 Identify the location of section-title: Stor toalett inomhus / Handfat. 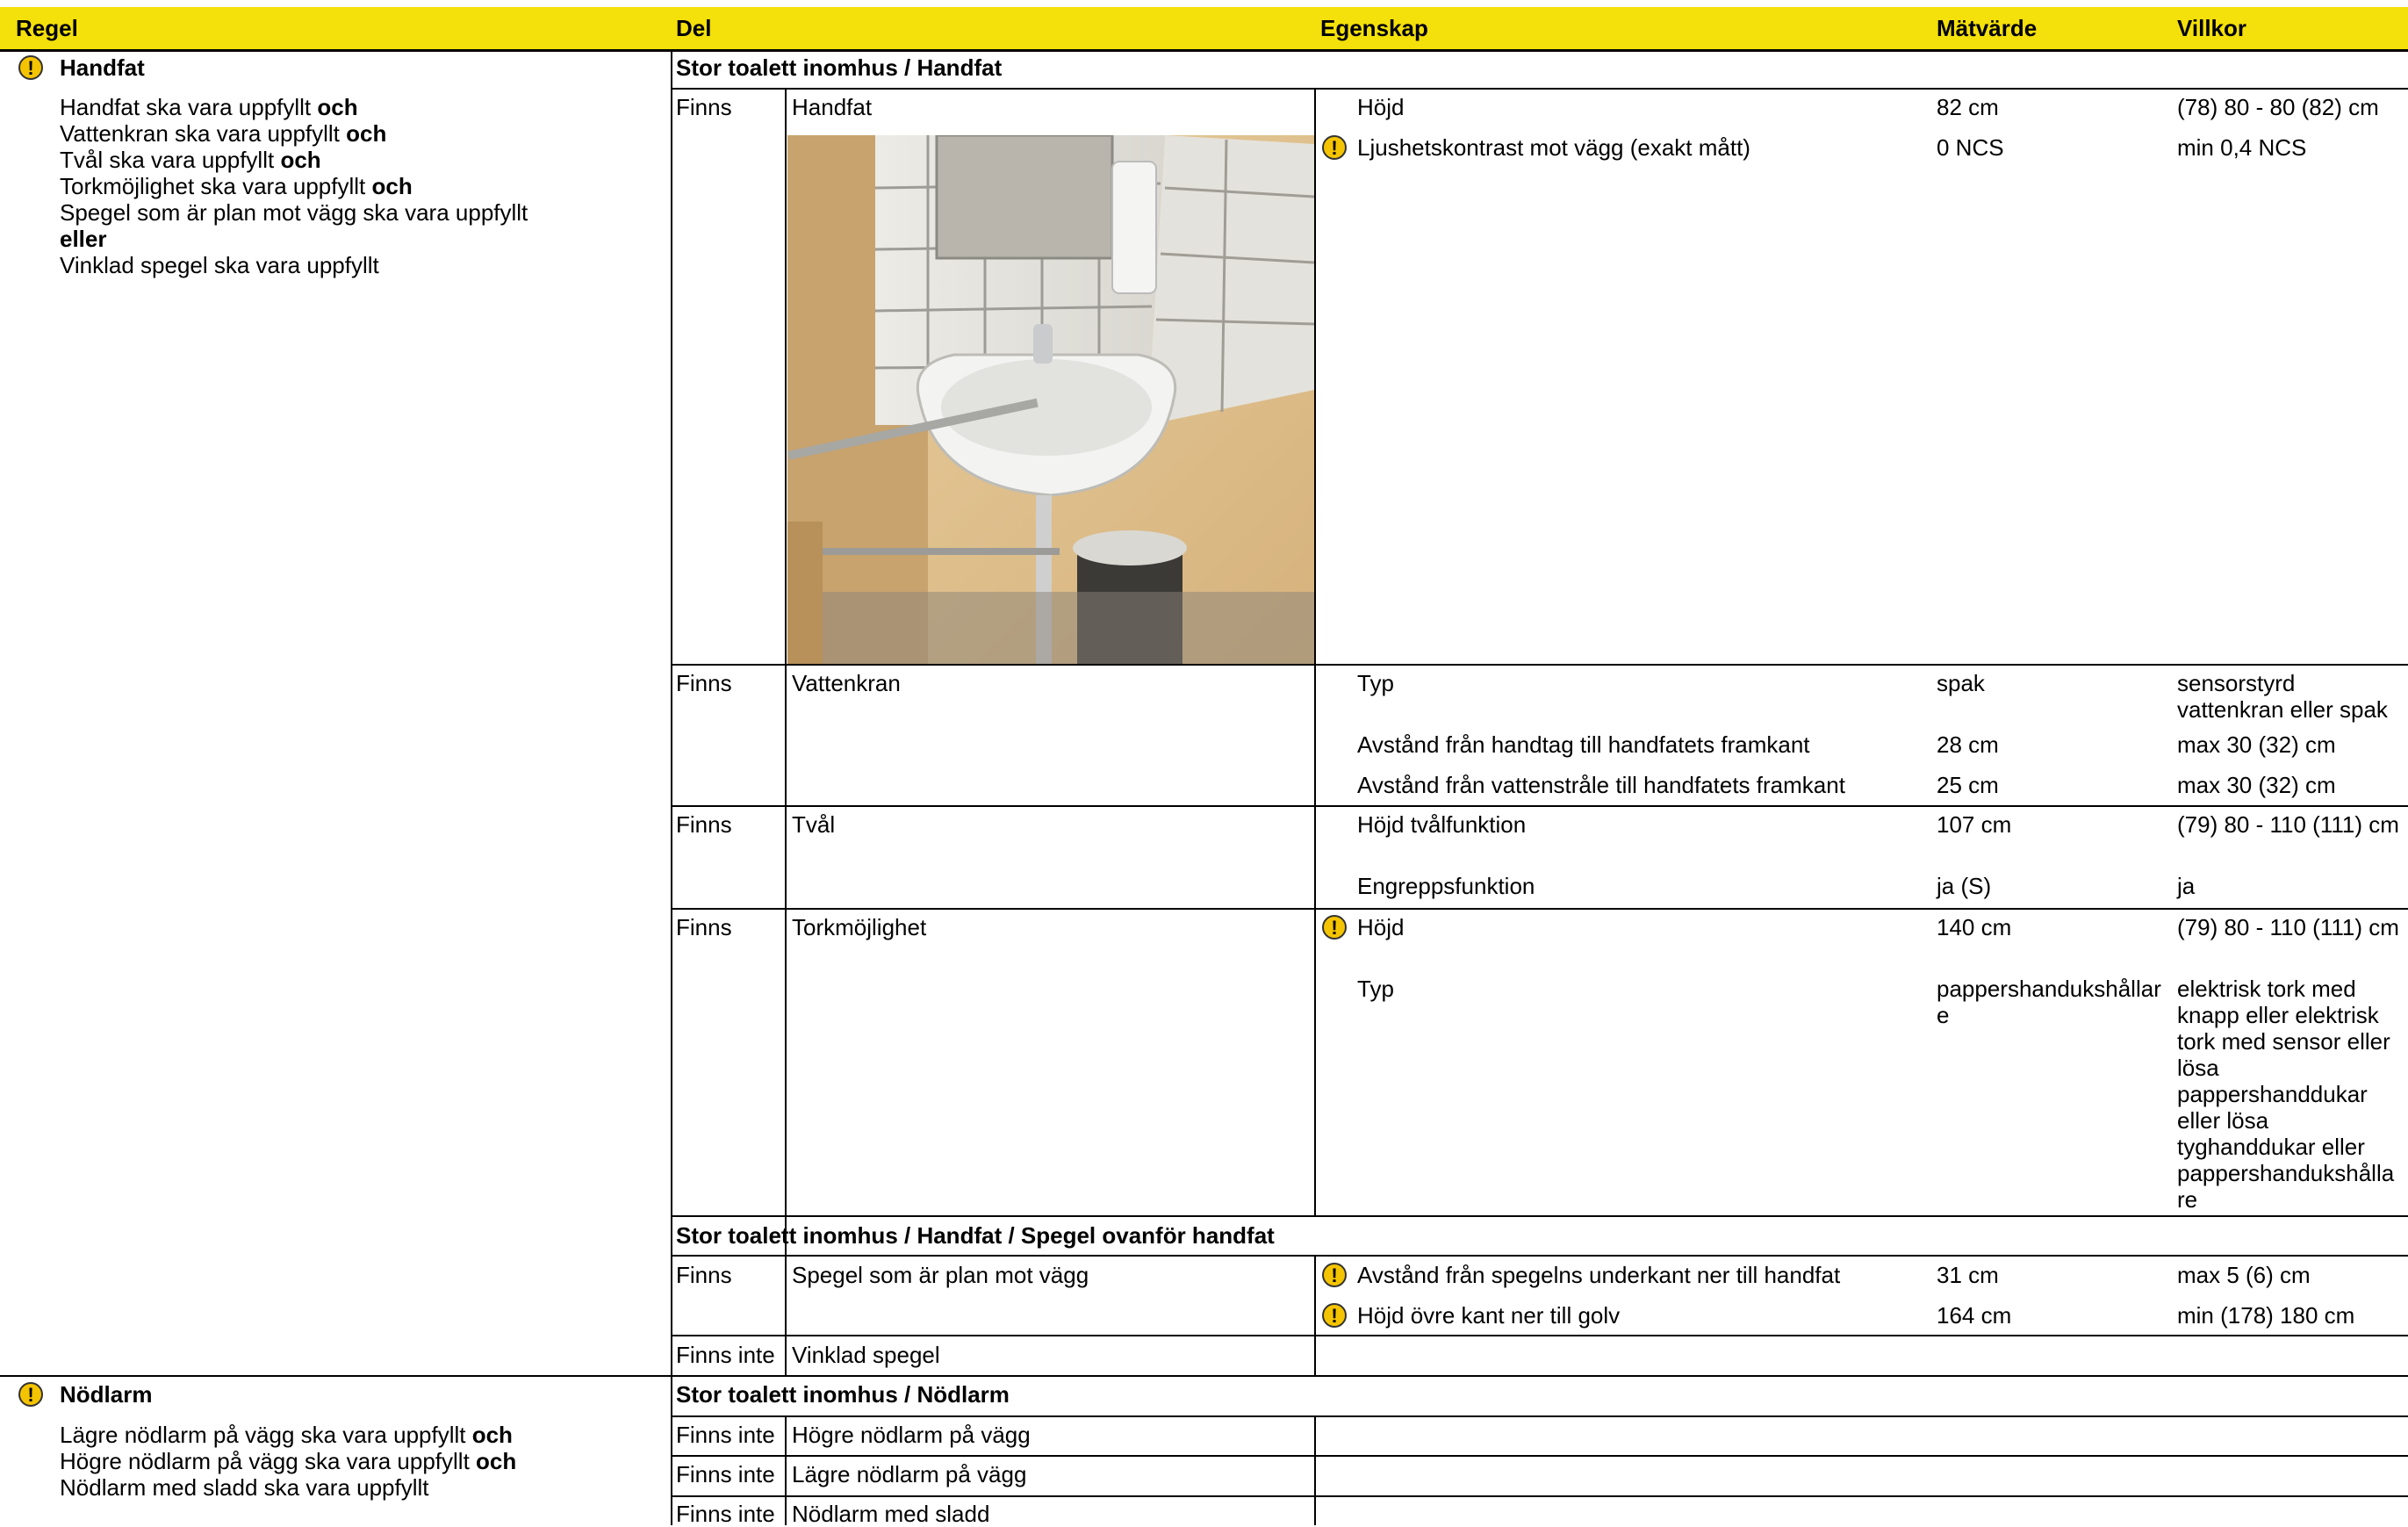
(839, 67).